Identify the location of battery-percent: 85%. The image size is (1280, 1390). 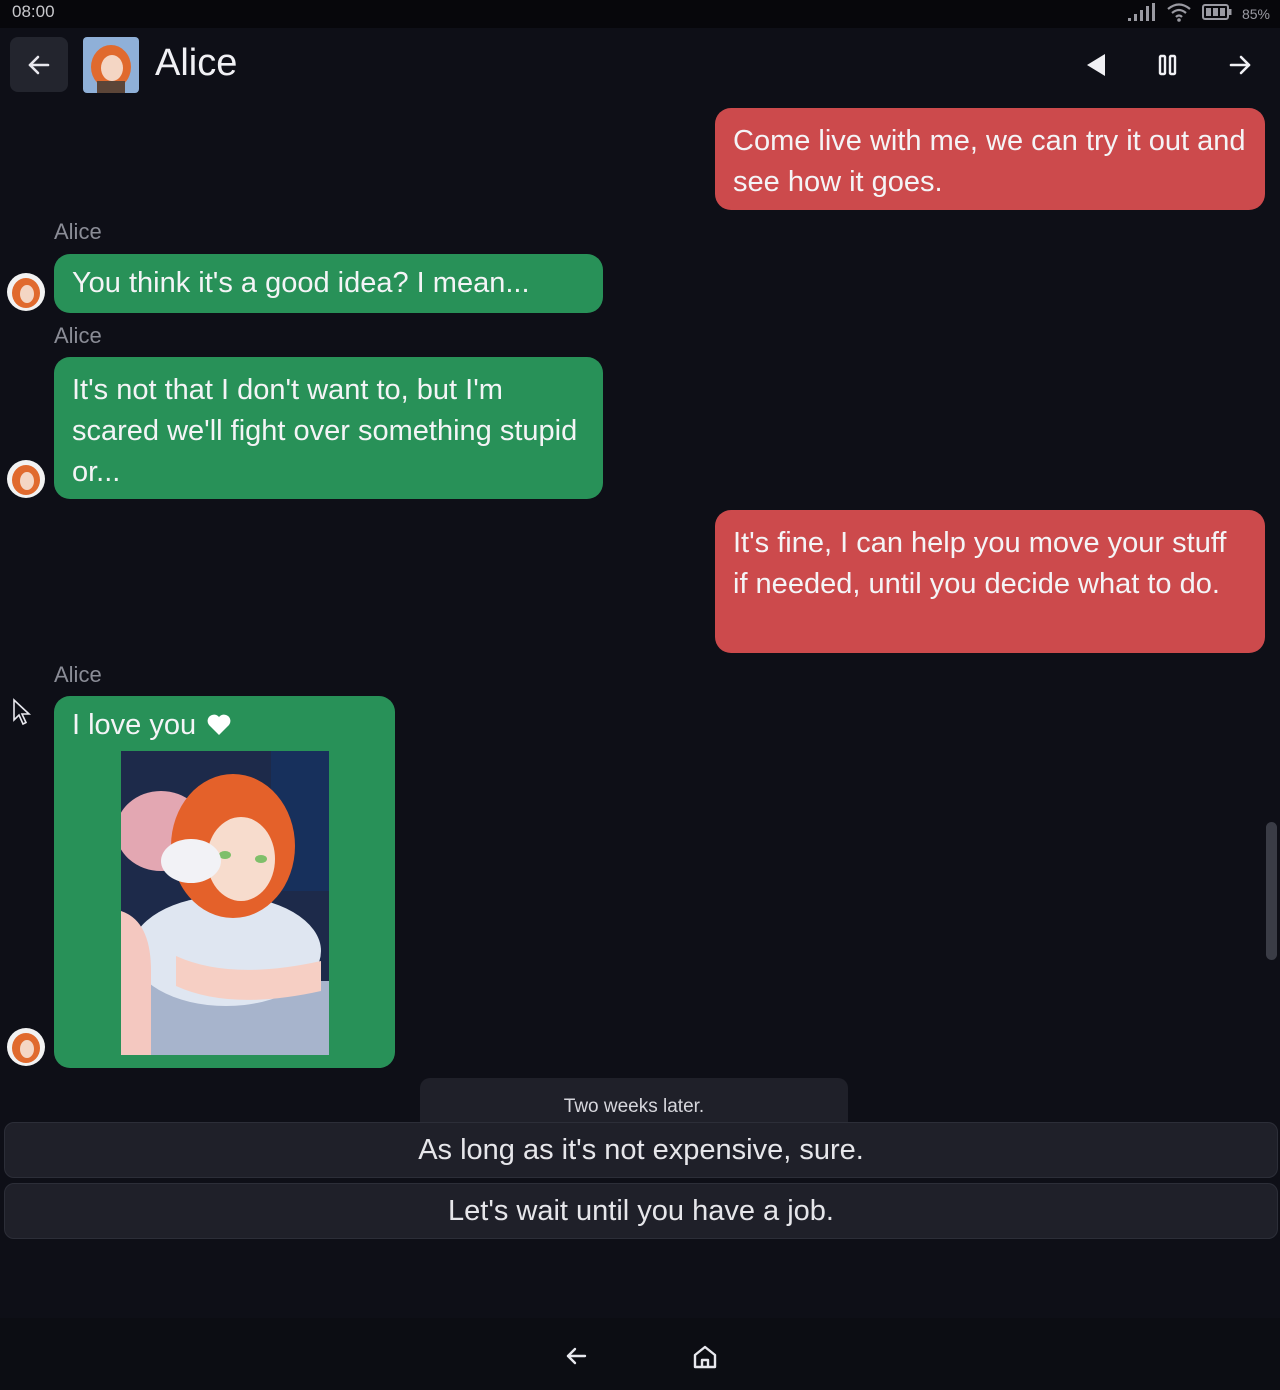
(1255, 14).